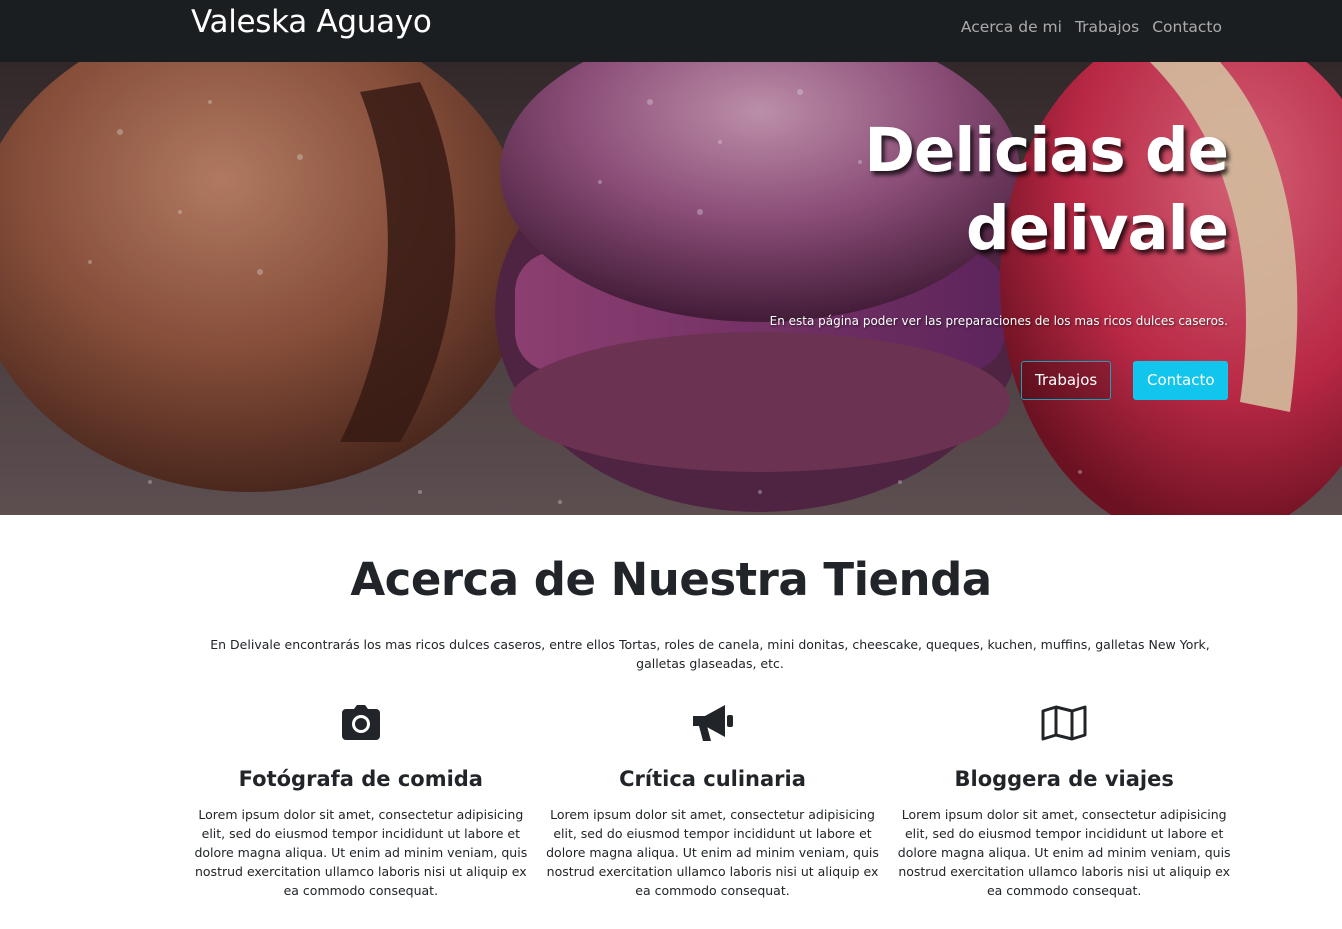  What do you see at coordinates (1107, 27) in the screenshot?
I see `nav-link-works: Trabajos` at bounding box center [1107, 27].